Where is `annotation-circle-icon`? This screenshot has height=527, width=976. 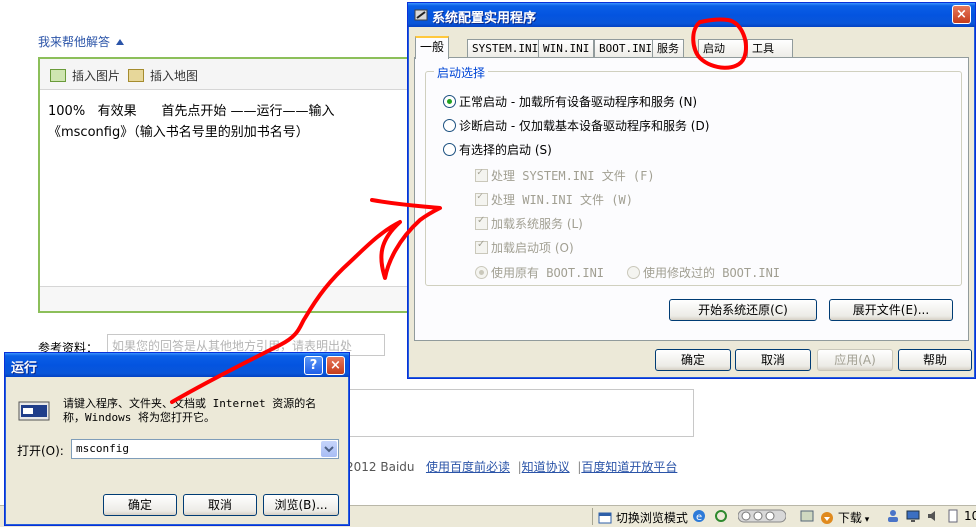 annotation-circle-icon is located at coordinates (719, 43).